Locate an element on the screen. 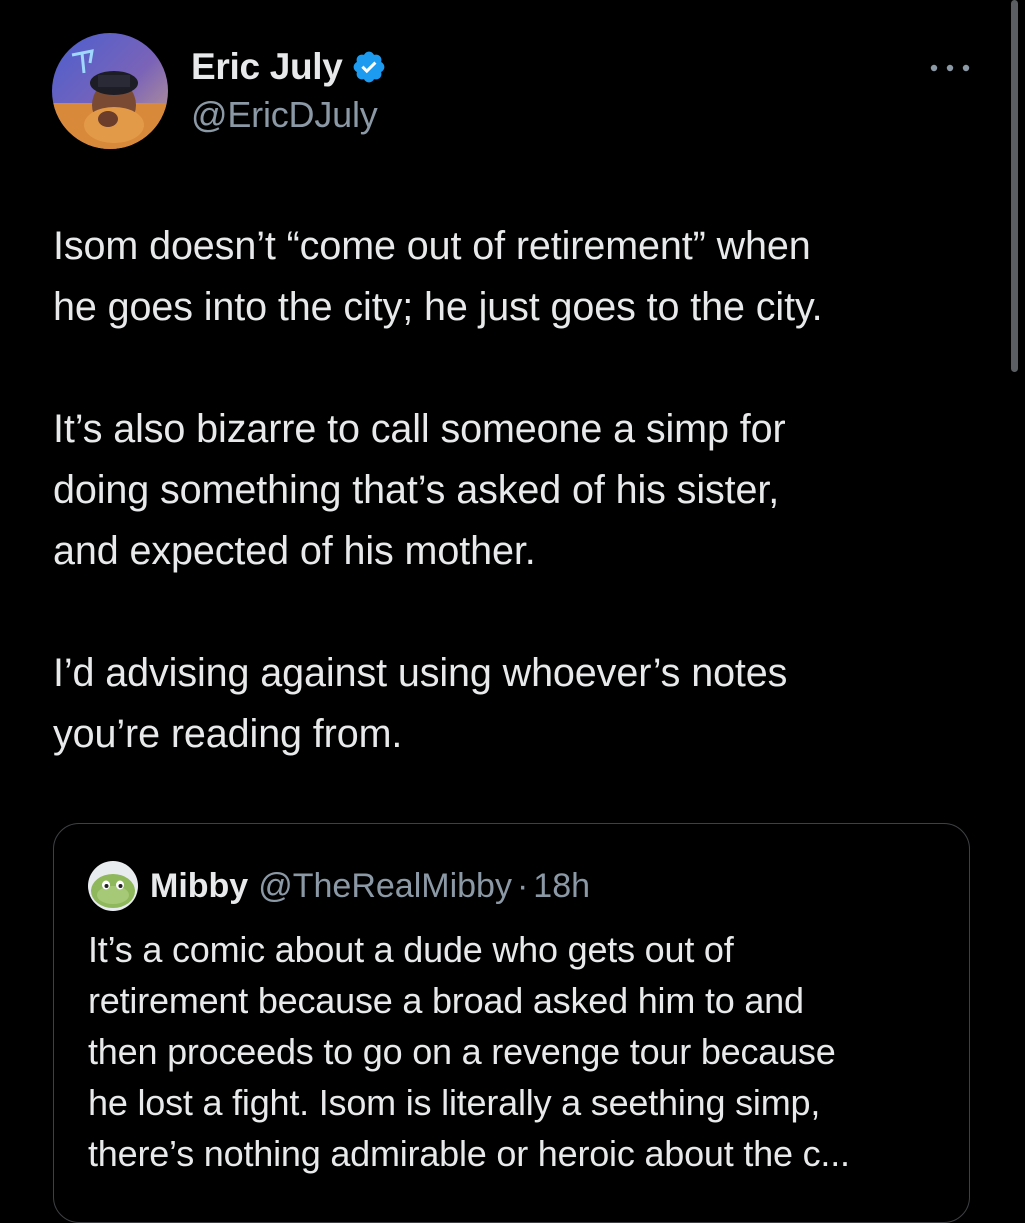 This screenshot has width=1025, height=1223. quoted-tweet-header: Mibby @TheRealMibby · 18h is located at coordinates (339, 886).